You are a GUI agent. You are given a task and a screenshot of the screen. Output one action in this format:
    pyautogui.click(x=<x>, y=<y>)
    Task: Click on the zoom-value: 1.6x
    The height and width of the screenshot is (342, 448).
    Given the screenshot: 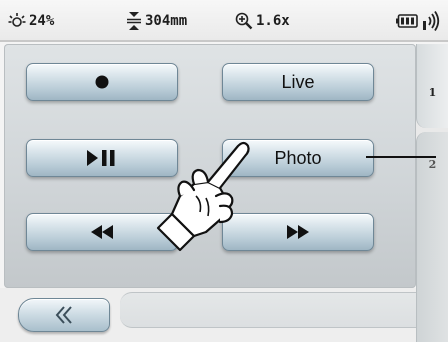 What is the action you would take?
    pyautogui.click(x=273, y=21)
    